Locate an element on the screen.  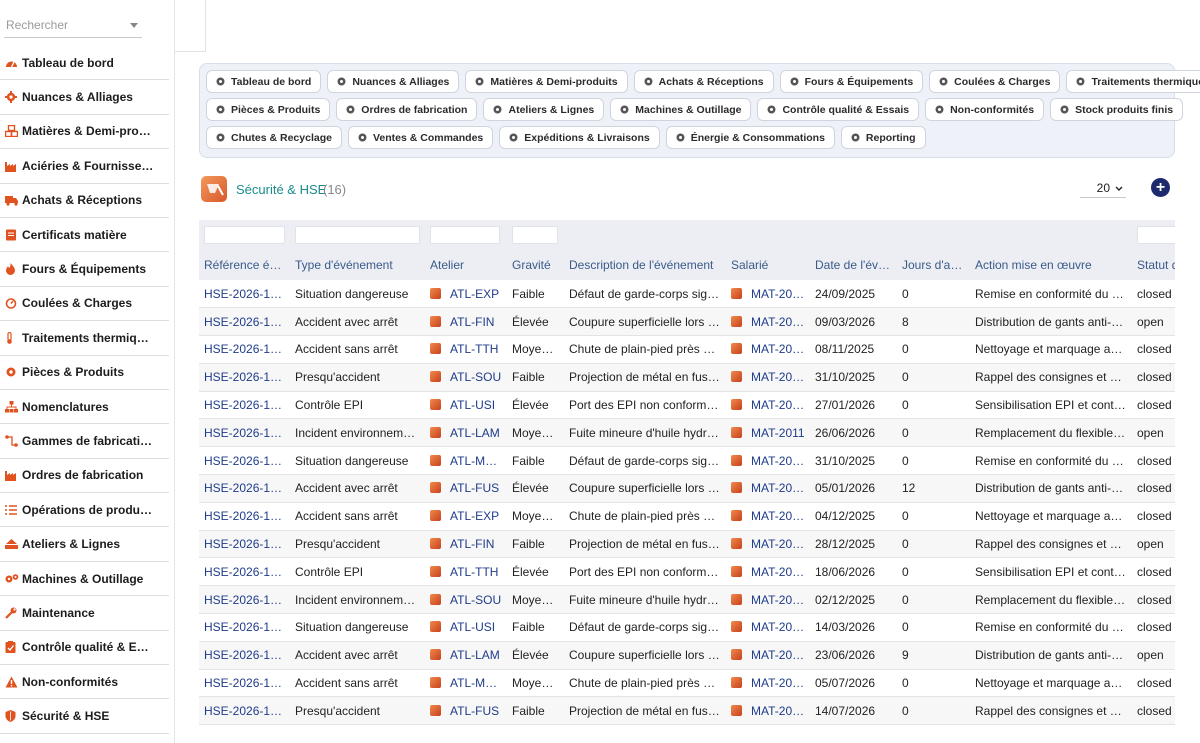
sidebar-item-nuances-alliages: Nuances & Alliages is located at coordinates (84, 97).